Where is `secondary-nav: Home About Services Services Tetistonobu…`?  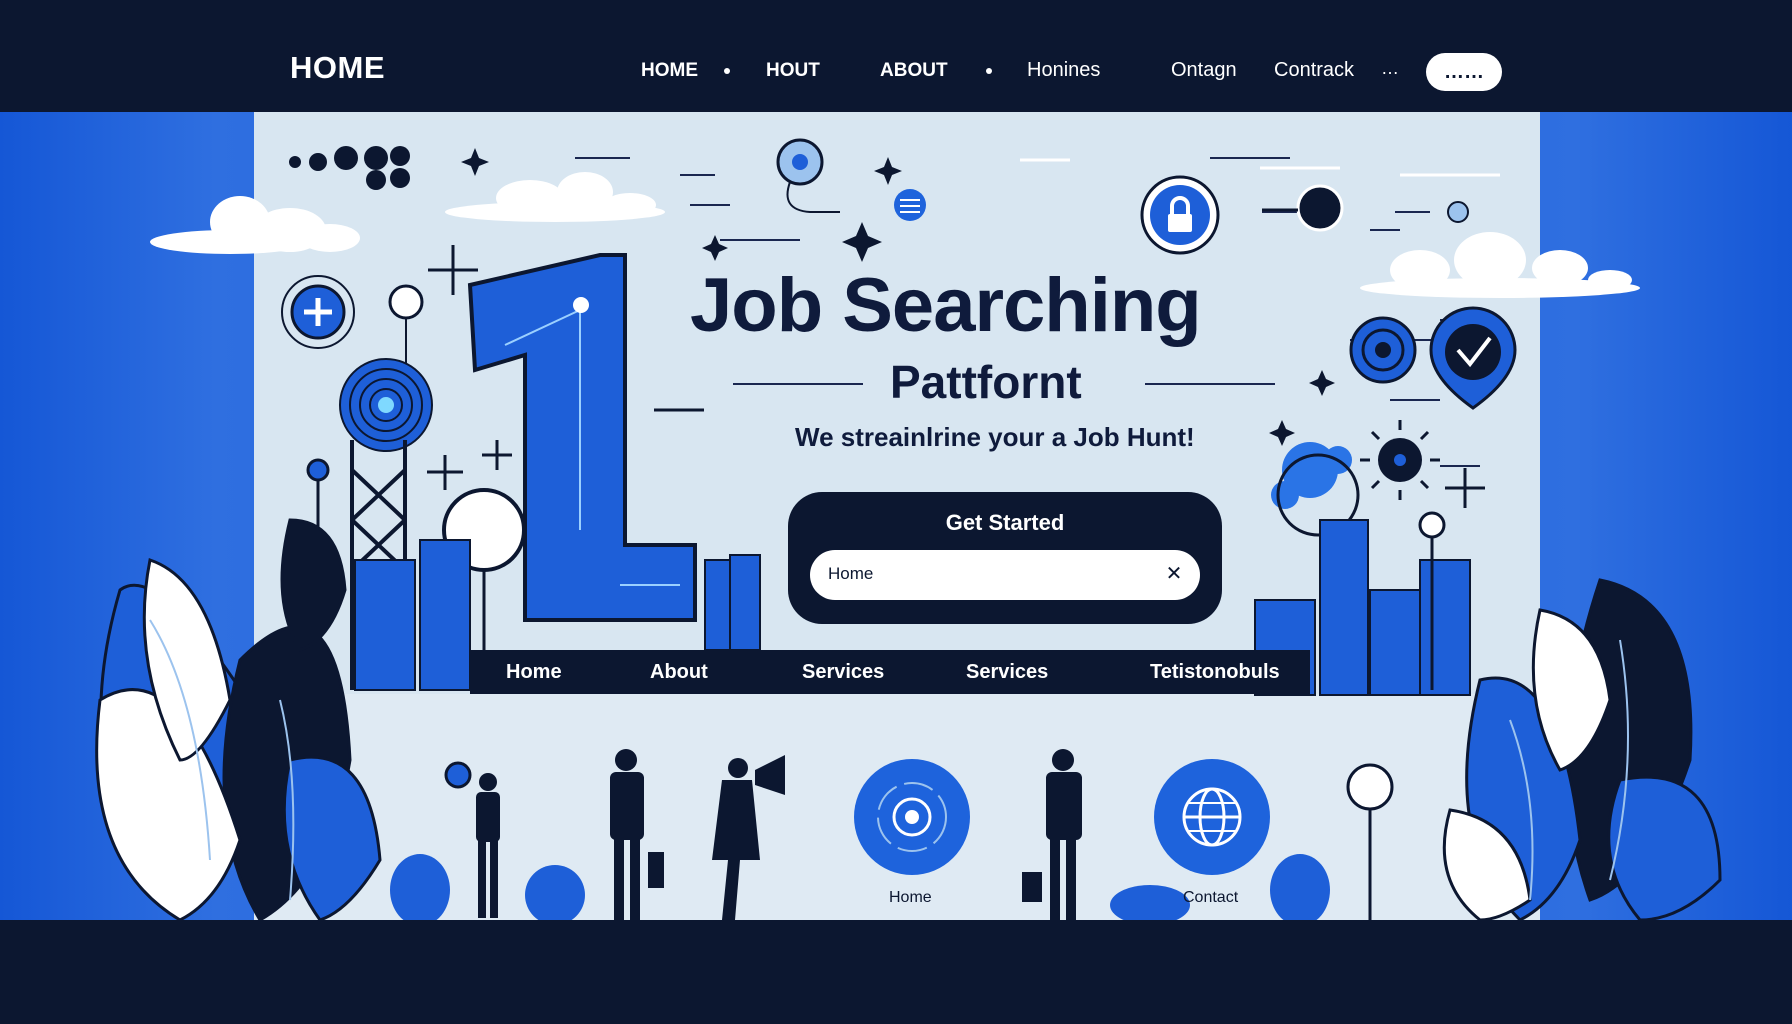
secondary-nav: Home About Services Services Tetistonobu… is located at coordinates (890, 672).